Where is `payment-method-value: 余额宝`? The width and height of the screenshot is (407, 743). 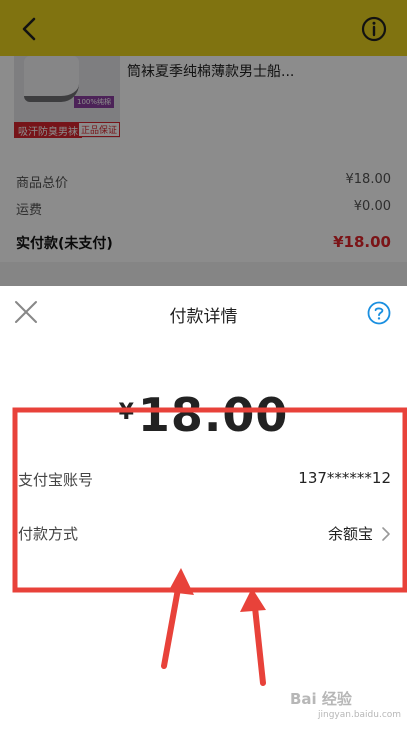
payment-method-value: 余额宝 is located at coordinates (350, 534).